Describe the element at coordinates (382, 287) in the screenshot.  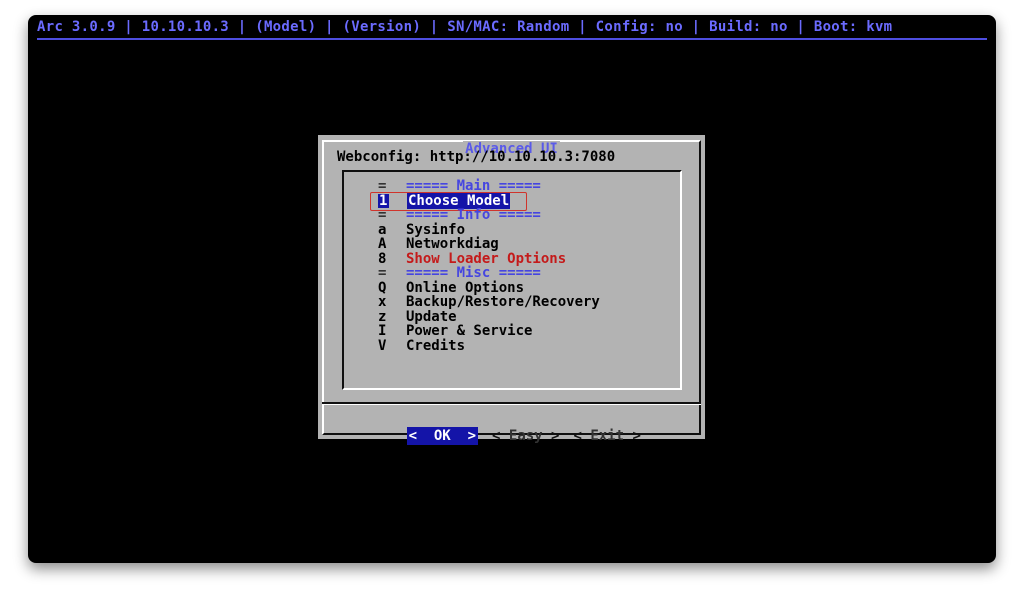
I see `menu-key: Q` at that location.